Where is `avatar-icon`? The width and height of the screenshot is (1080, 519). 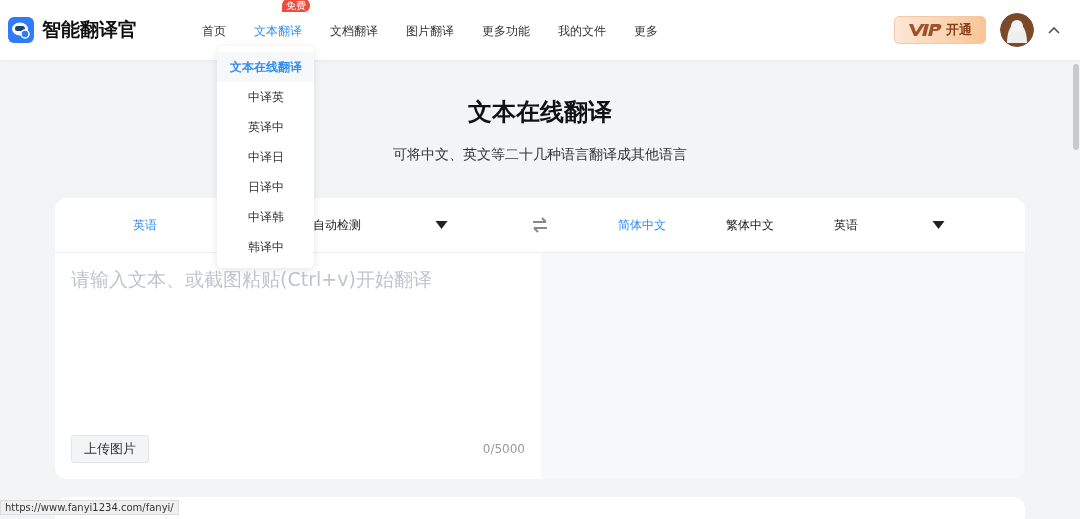 avatar-icon is located at coordinates (1017, 30).